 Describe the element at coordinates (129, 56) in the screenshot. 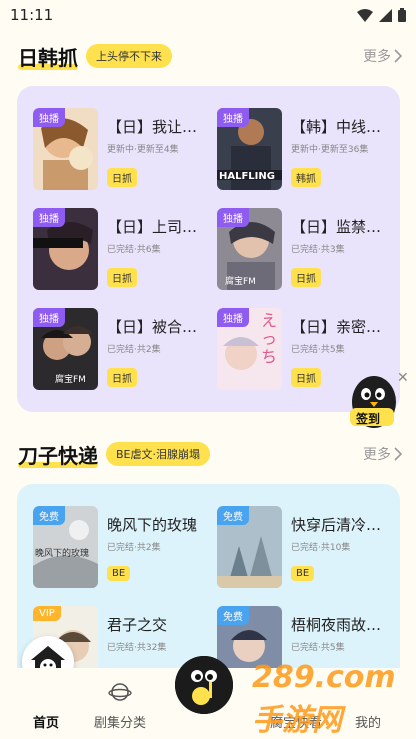

I see `section-tag: 上头停不下来` at that location.